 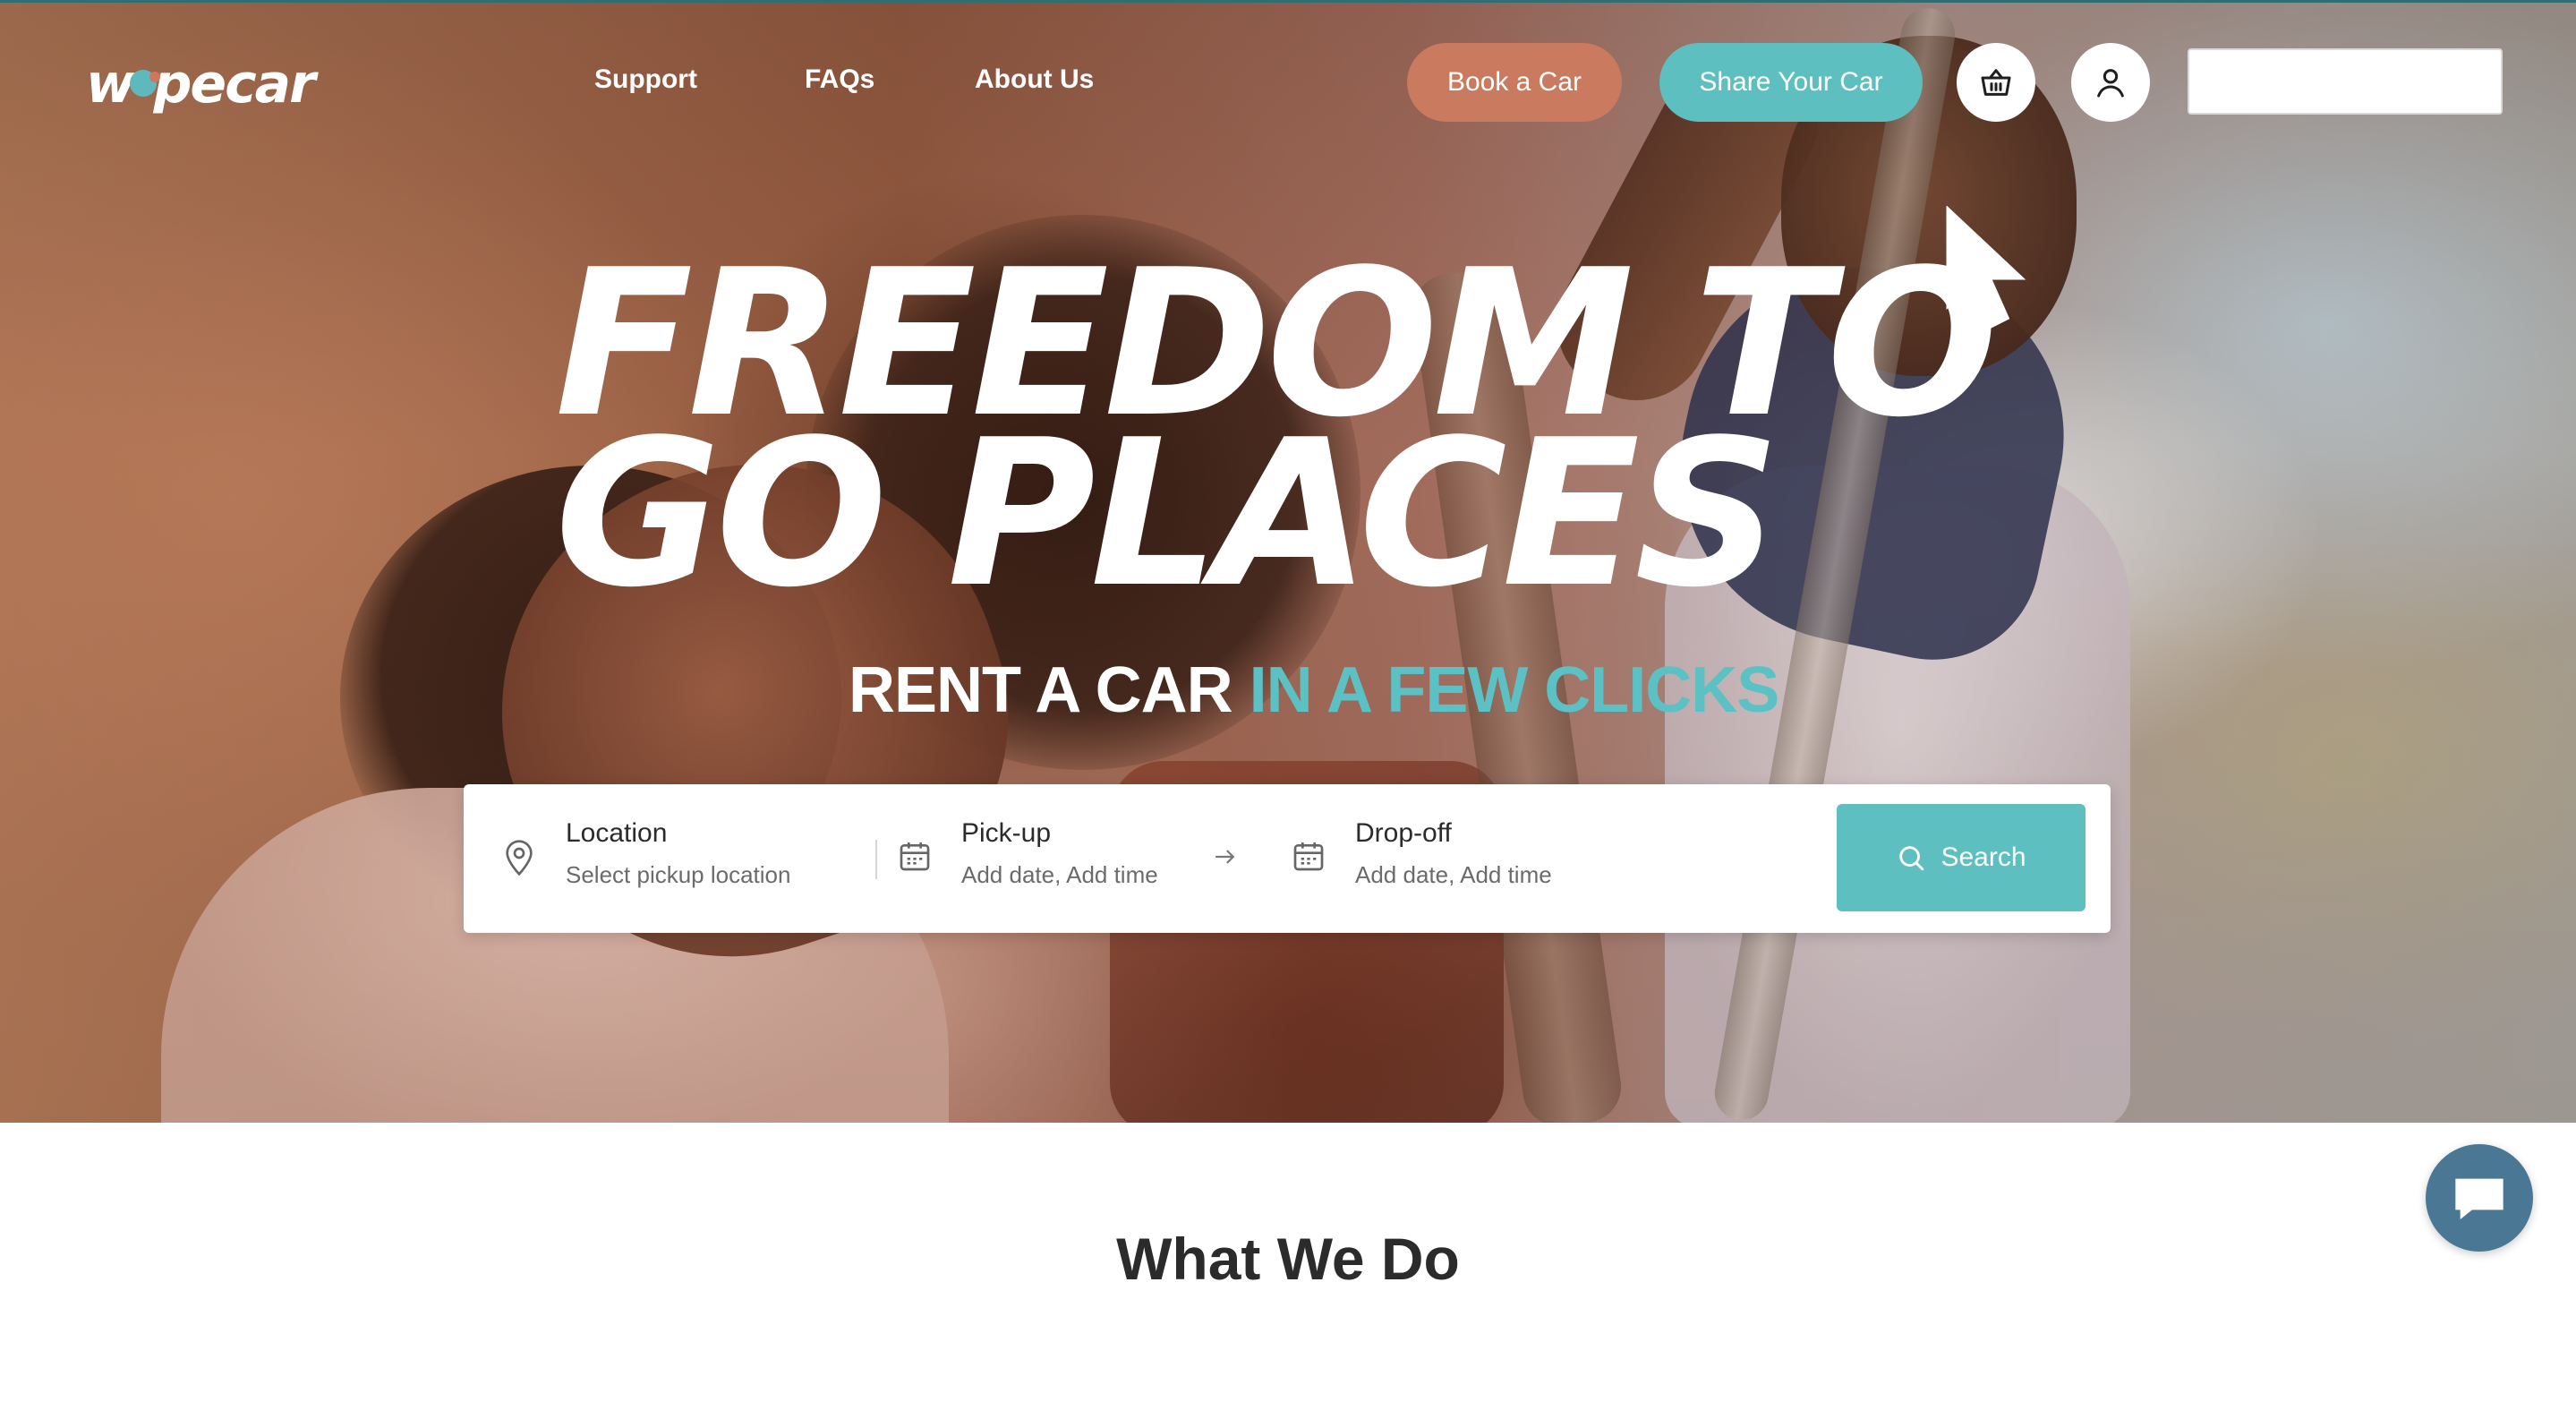 I want to click on section-title: What We Do, so click(x=1288, y=1259).